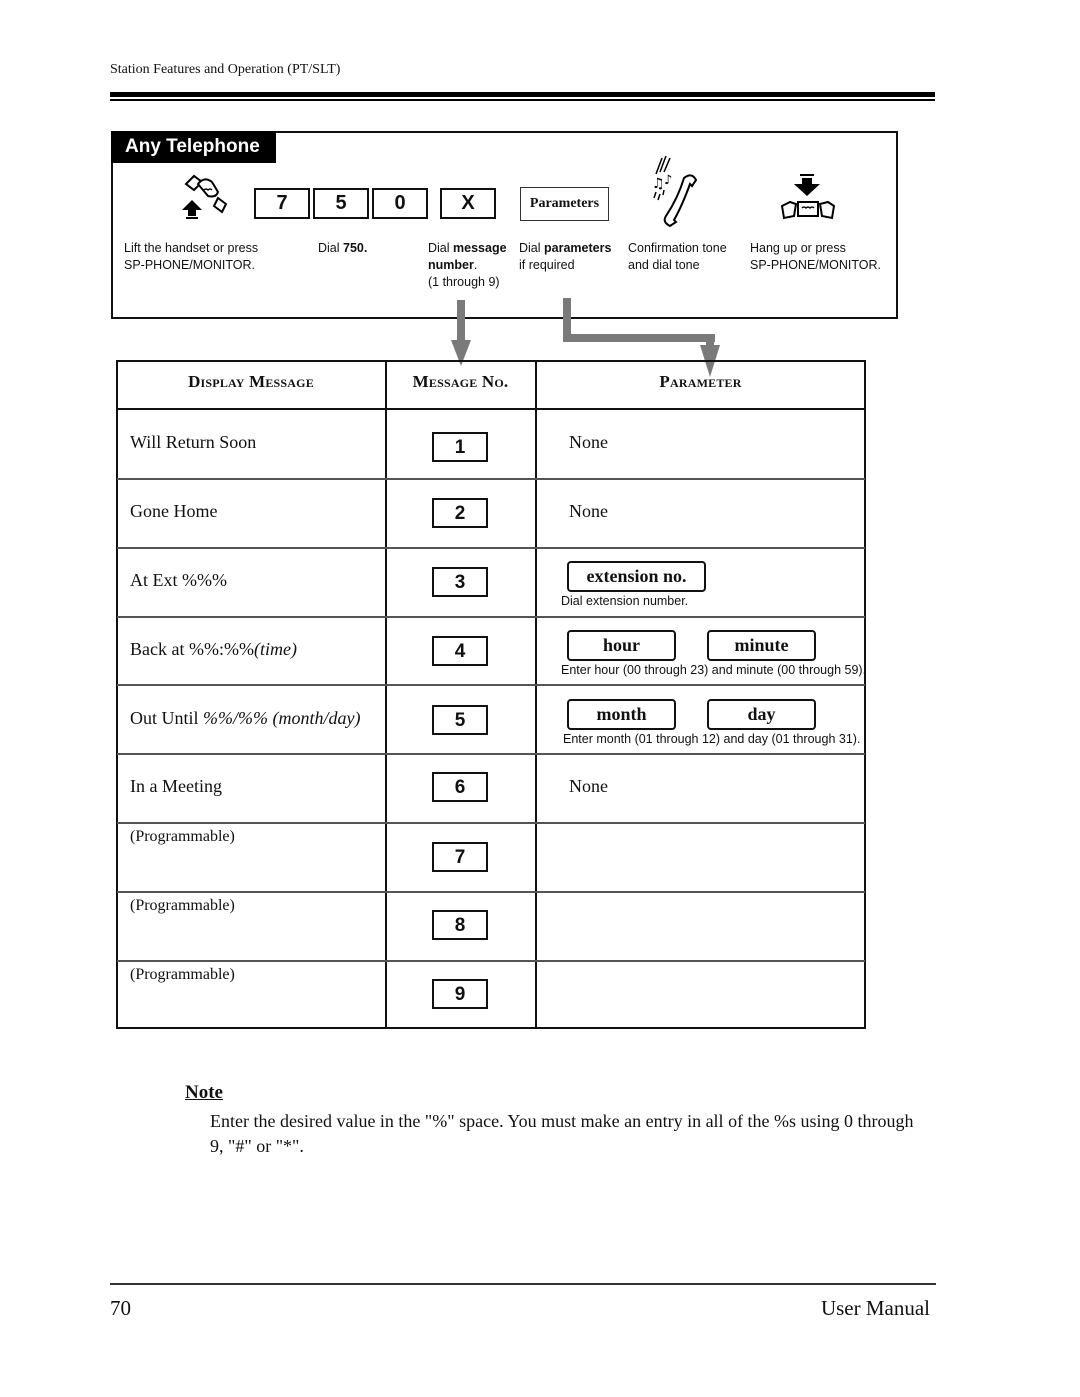 The image size is (1080, 1397). I want to click on caption-text: ., so click(475, 265).